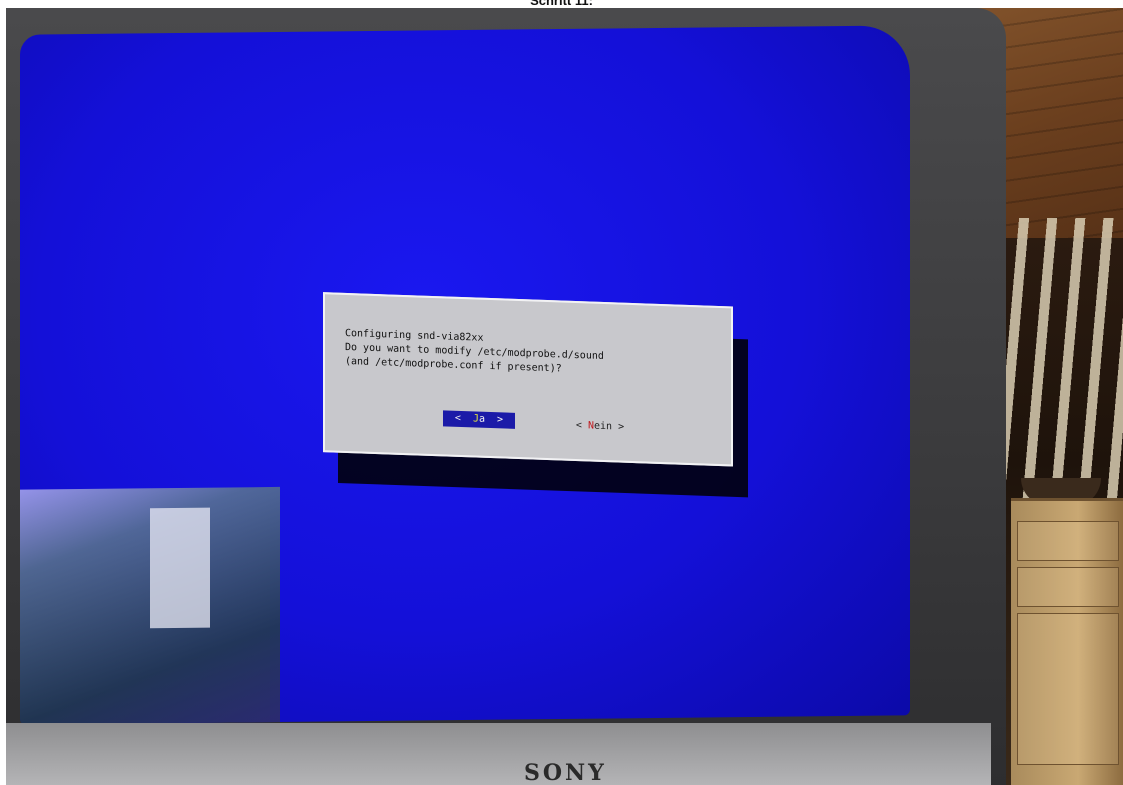 The width and height of the screenshot is (1123, 785). Describe the element at coordinates (1068, 689) in the screenshot. I see `cabinet-door` at that location.